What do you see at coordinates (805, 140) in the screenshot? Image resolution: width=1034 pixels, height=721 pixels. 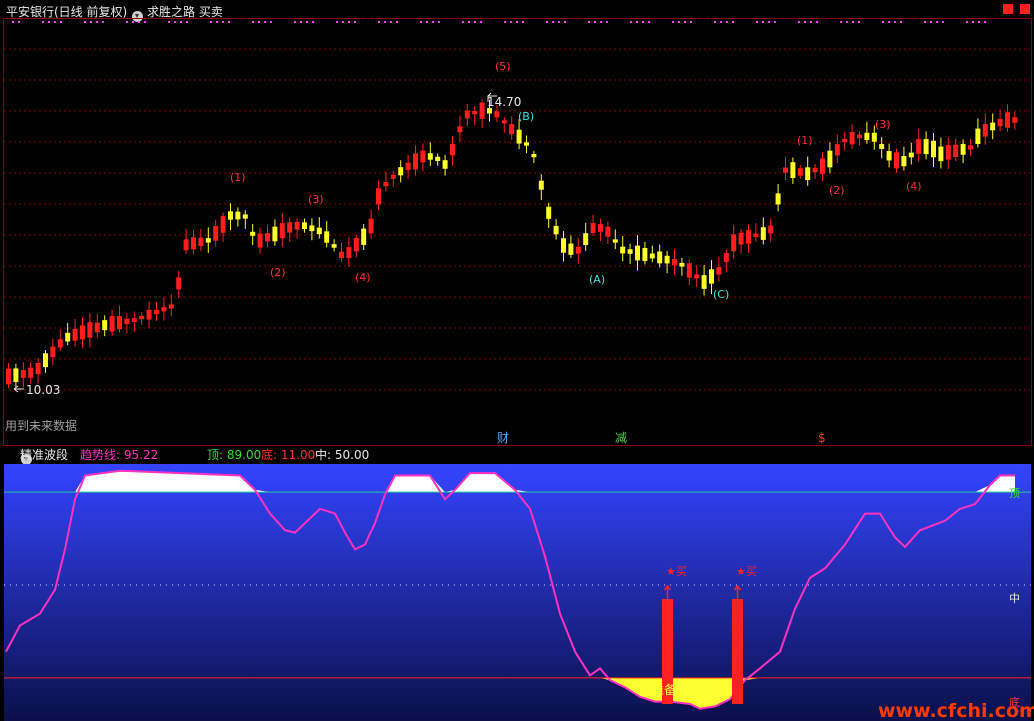 I see `wave-label: (1)` at bounding box center [805, 140].